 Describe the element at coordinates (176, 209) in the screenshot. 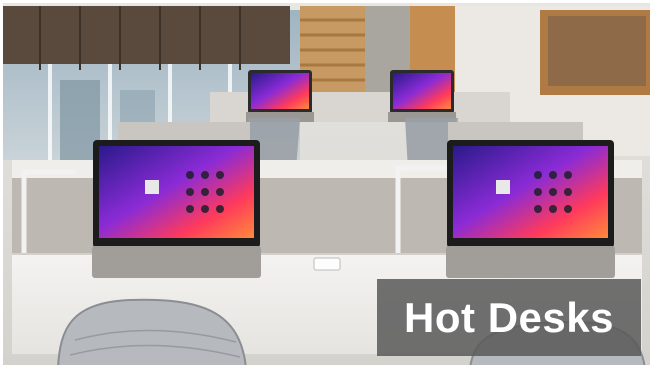

I see `front-device-left` at that location.